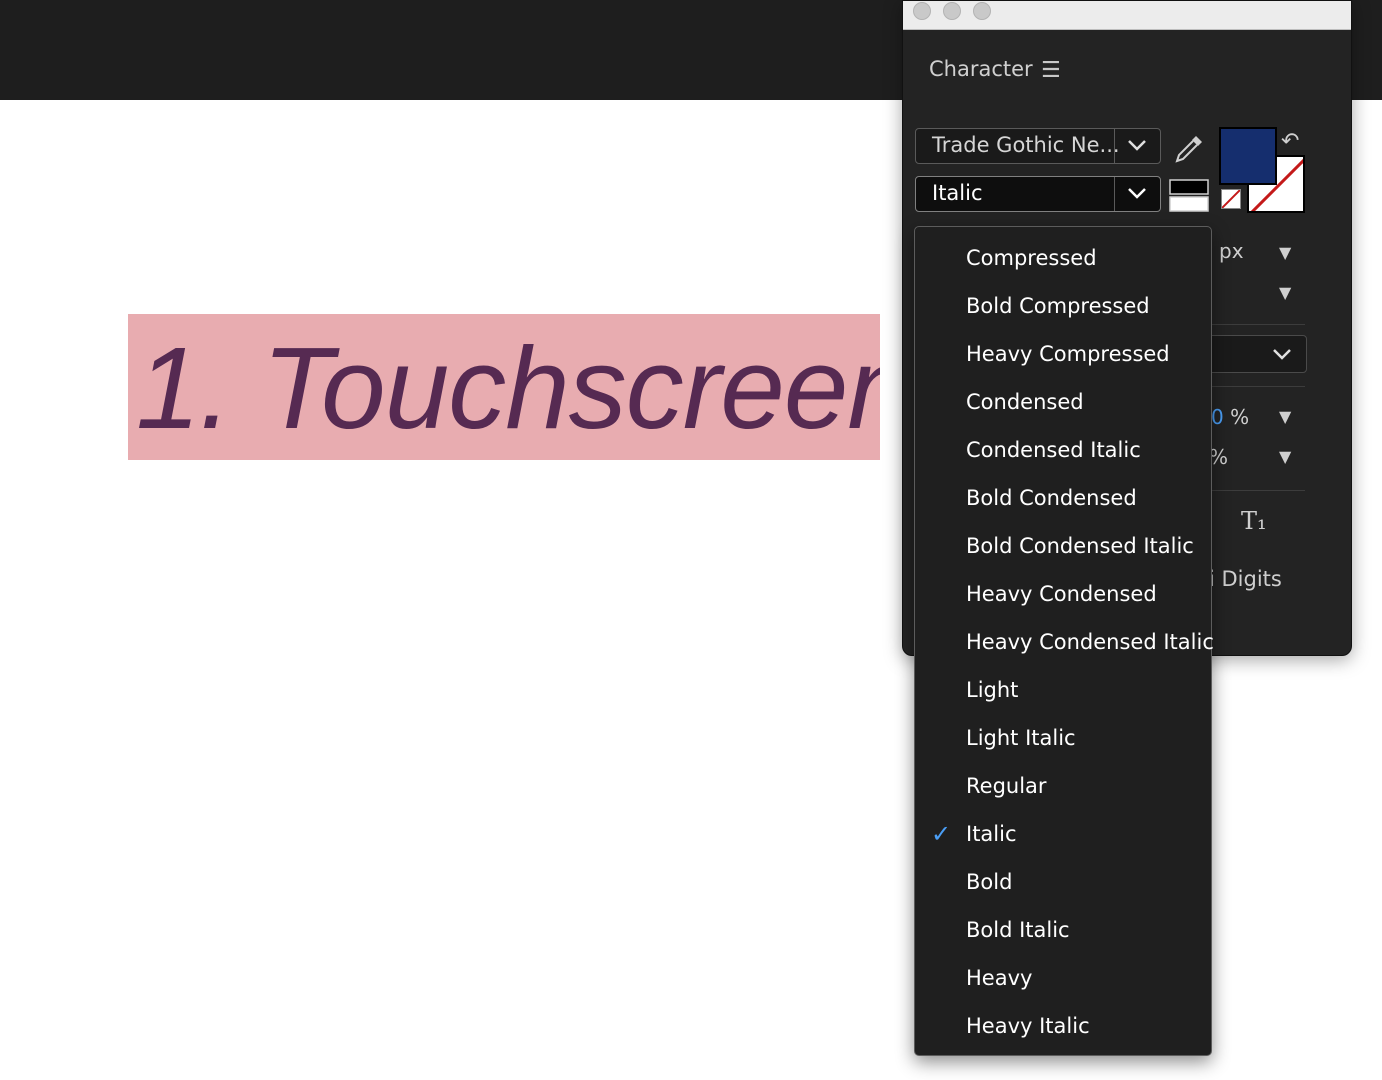  Describe the element at coordinates (508, 388) in the screenshot. I see `canvas-text-content: 1. Touchscreen` at that location.